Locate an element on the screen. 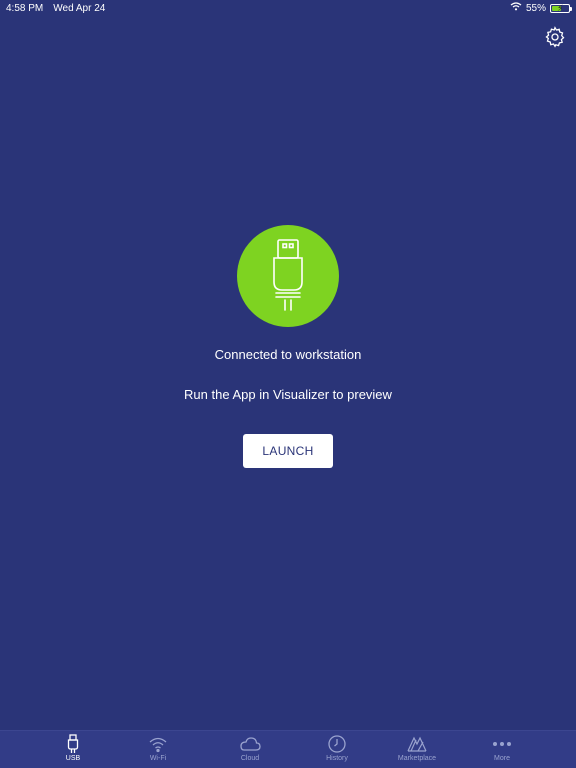 This screenshot has width=576, height=768. tab-label: More is located at coordinates (502, 758).